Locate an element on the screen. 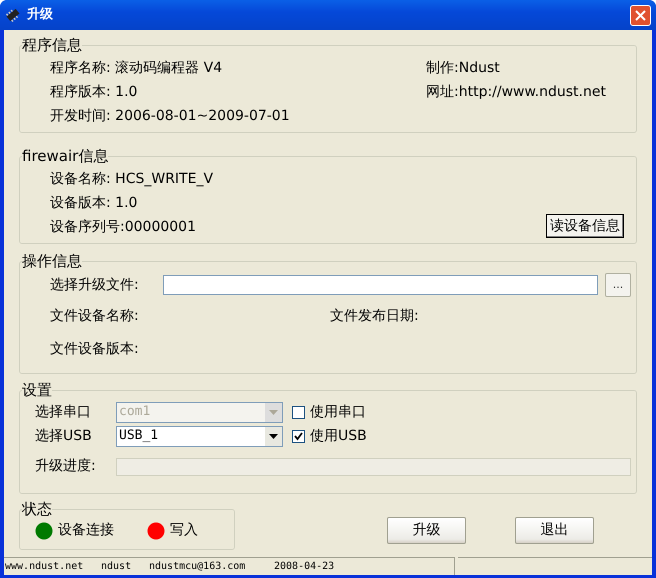  info-text: 设备名称: HCS_WRITE_V is located at coordinates (132, 179).